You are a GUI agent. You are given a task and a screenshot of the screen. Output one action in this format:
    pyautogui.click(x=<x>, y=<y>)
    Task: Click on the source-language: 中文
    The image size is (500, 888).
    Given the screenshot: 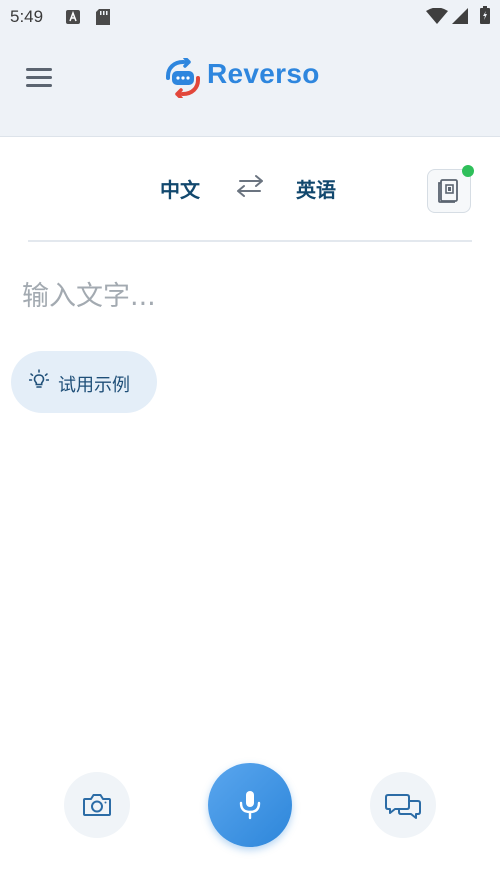 What is the action you would take?
    pyautogui.click(x=180, y=188)
    